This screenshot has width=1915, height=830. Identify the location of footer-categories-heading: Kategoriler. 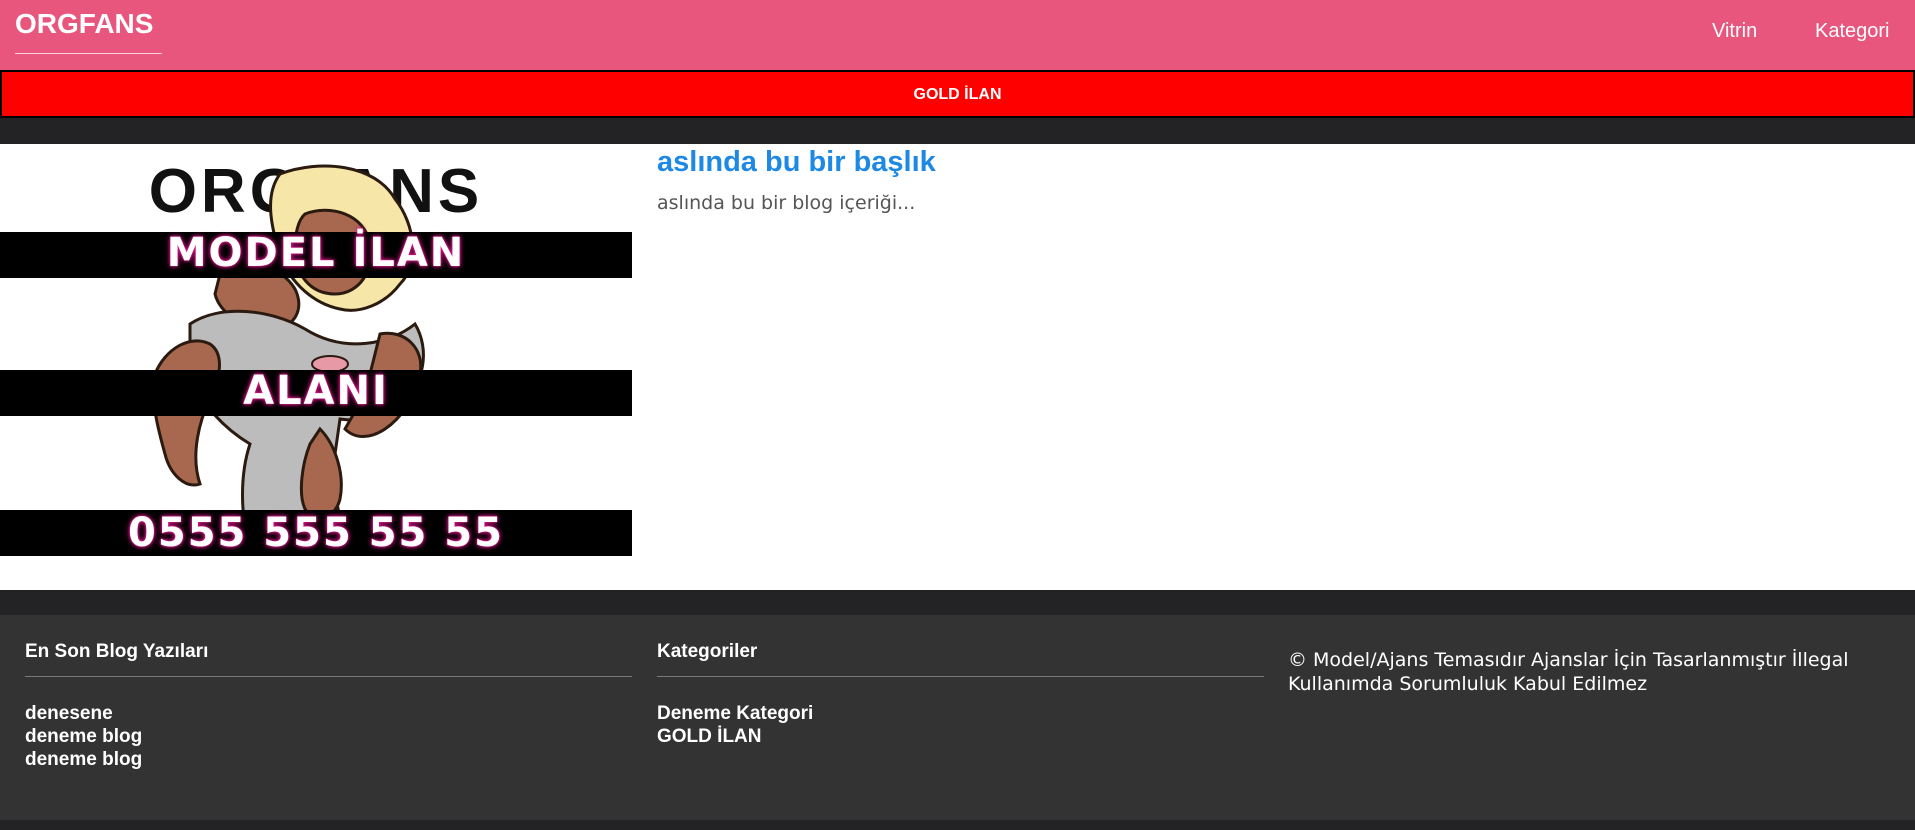
(707, 651).